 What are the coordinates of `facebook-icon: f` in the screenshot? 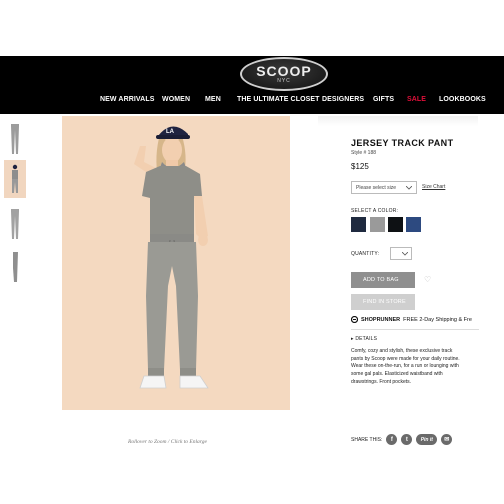 It's located at (392, 439).